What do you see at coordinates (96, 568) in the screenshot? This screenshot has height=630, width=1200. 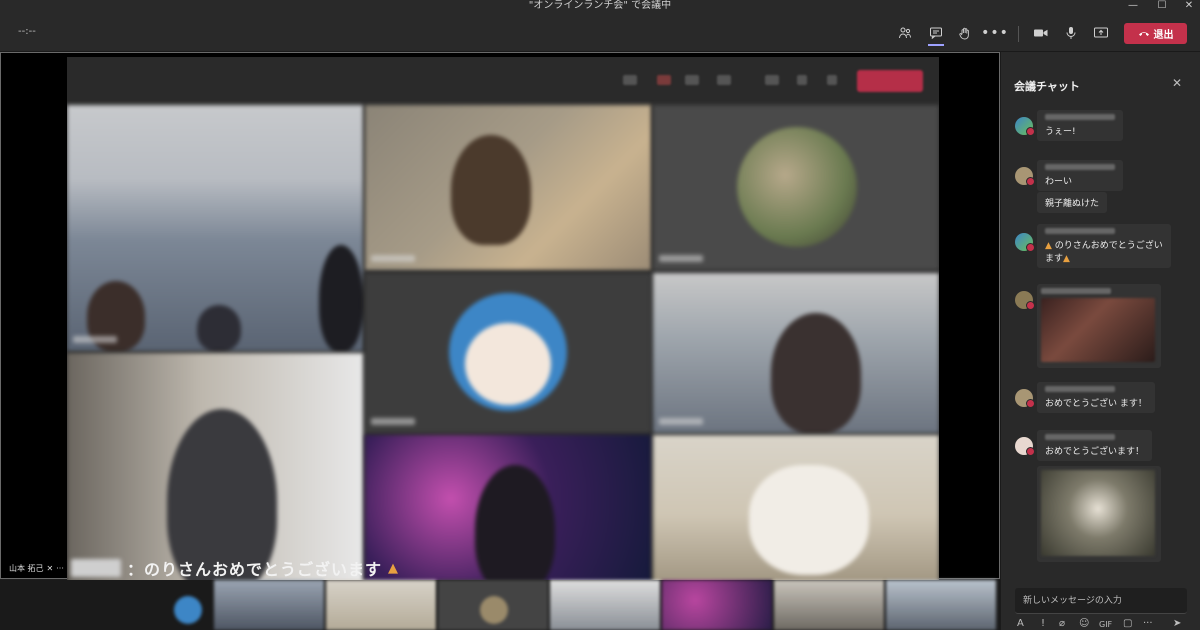 I see `caption-sender-blurred` at bounding box center [96, 568].